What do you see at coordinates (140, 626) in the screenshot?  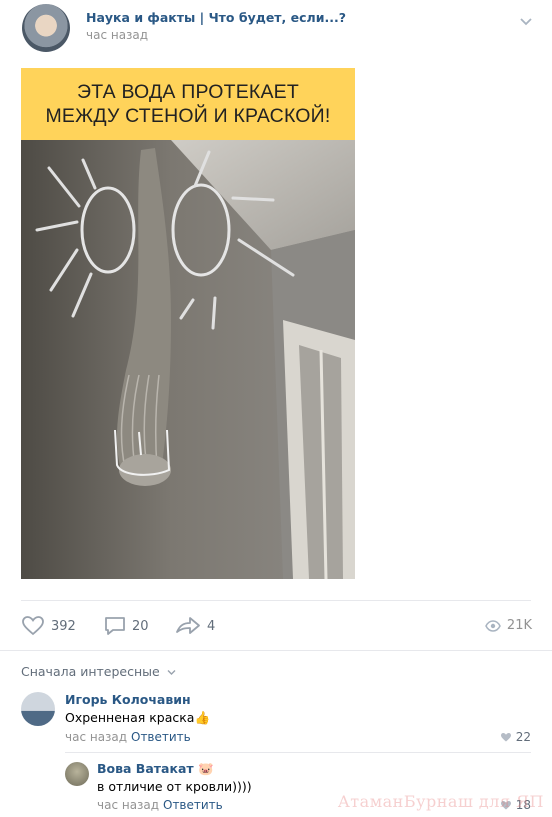 I see `comment-count: 20` at bounding box center [140, 626].